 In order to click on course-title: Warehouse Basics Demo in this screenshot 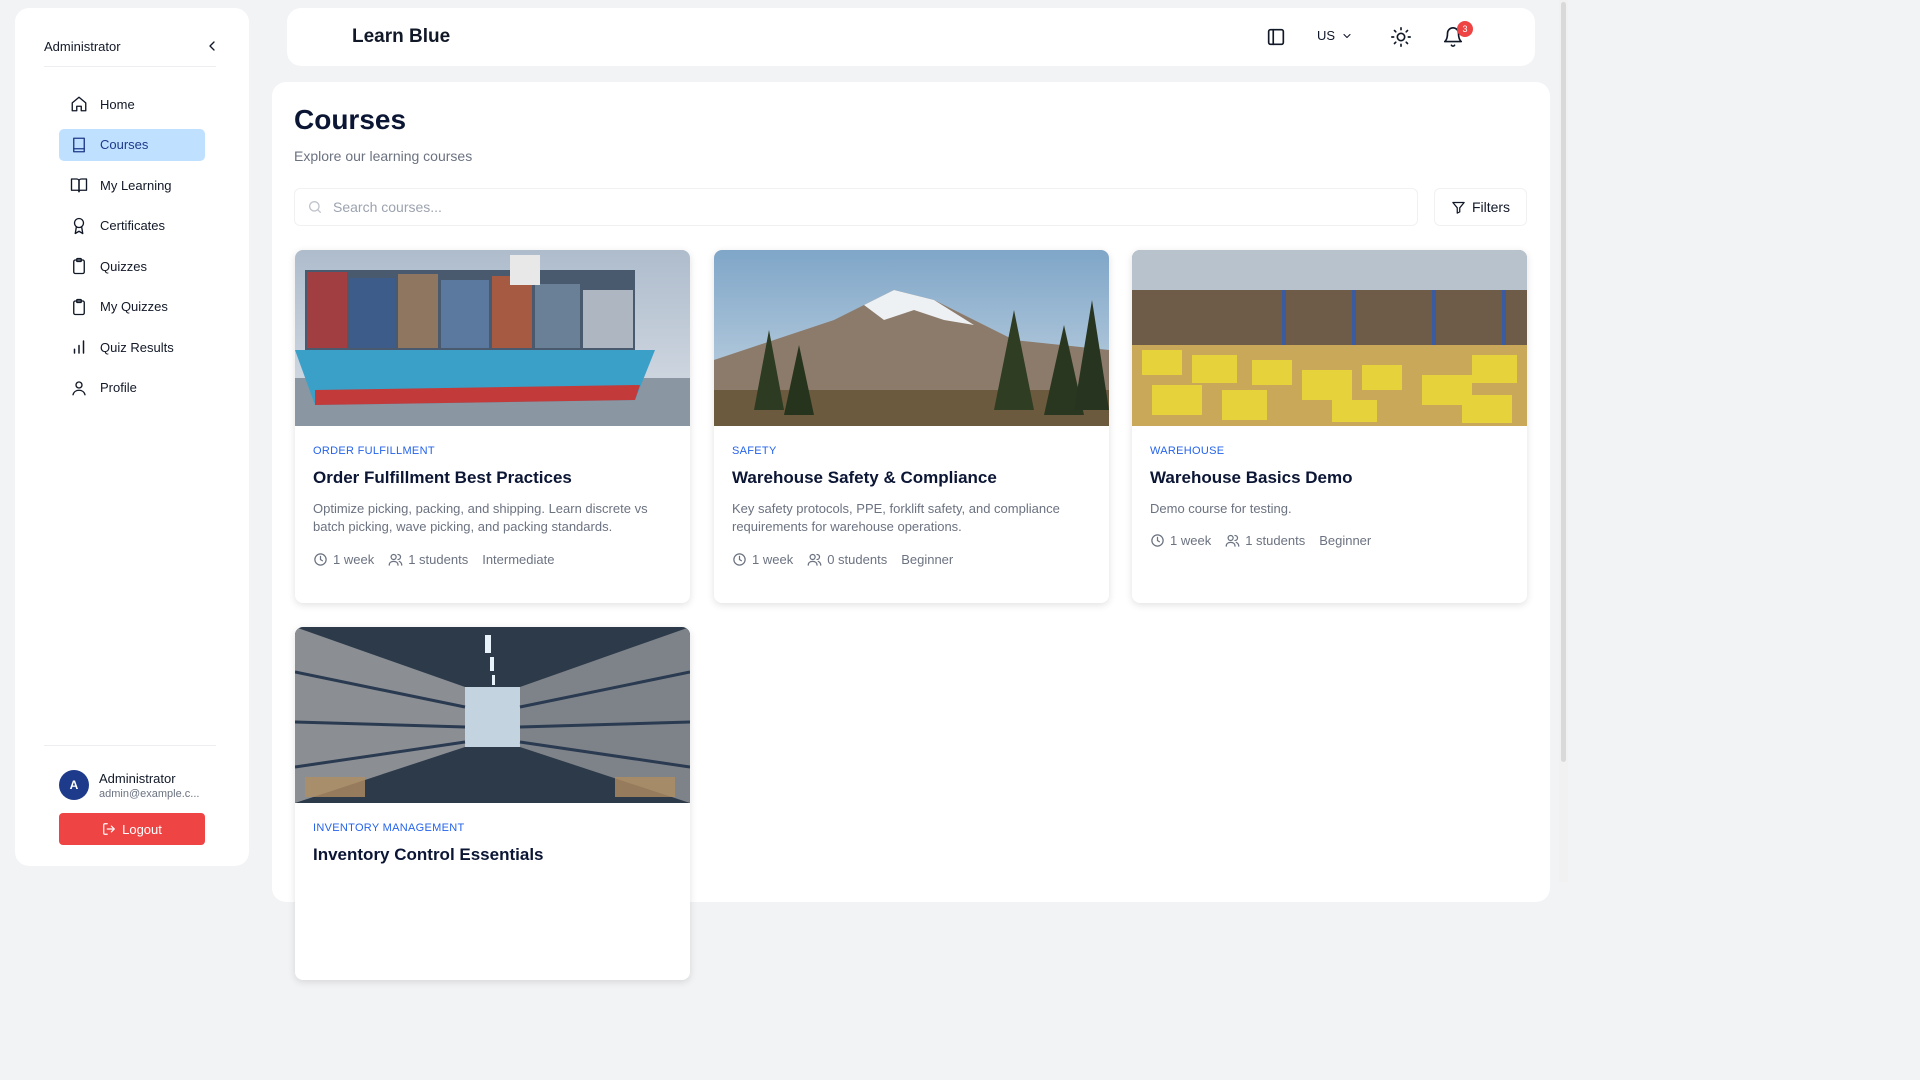, I will do `click(1251, 477)`.